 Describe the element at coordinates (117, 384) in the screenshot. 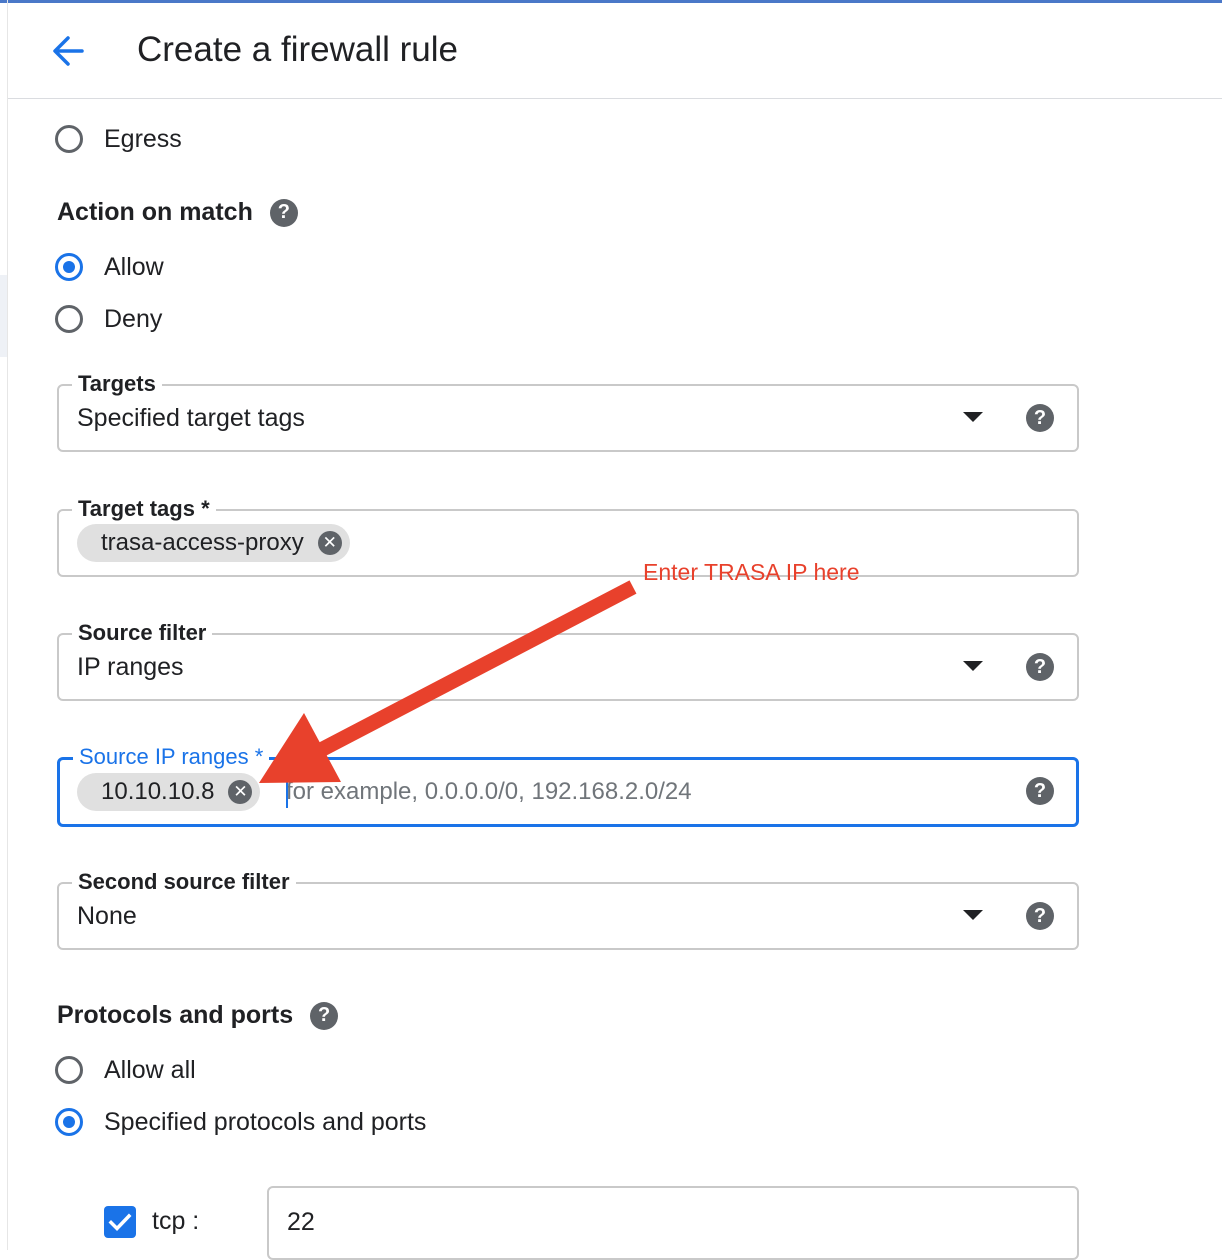

I see `targets-label: Targets` at that location.